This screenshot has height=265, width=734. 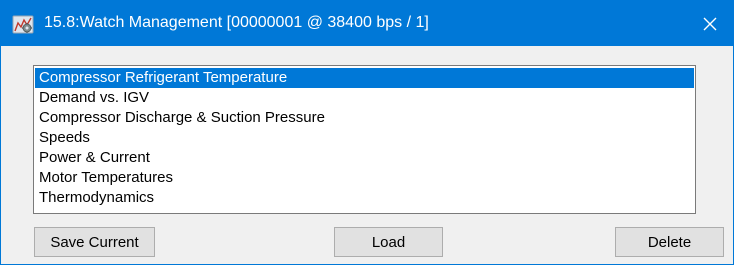 I want to click on list-item: Demand vs. IGV, so click(x=364, y=98).